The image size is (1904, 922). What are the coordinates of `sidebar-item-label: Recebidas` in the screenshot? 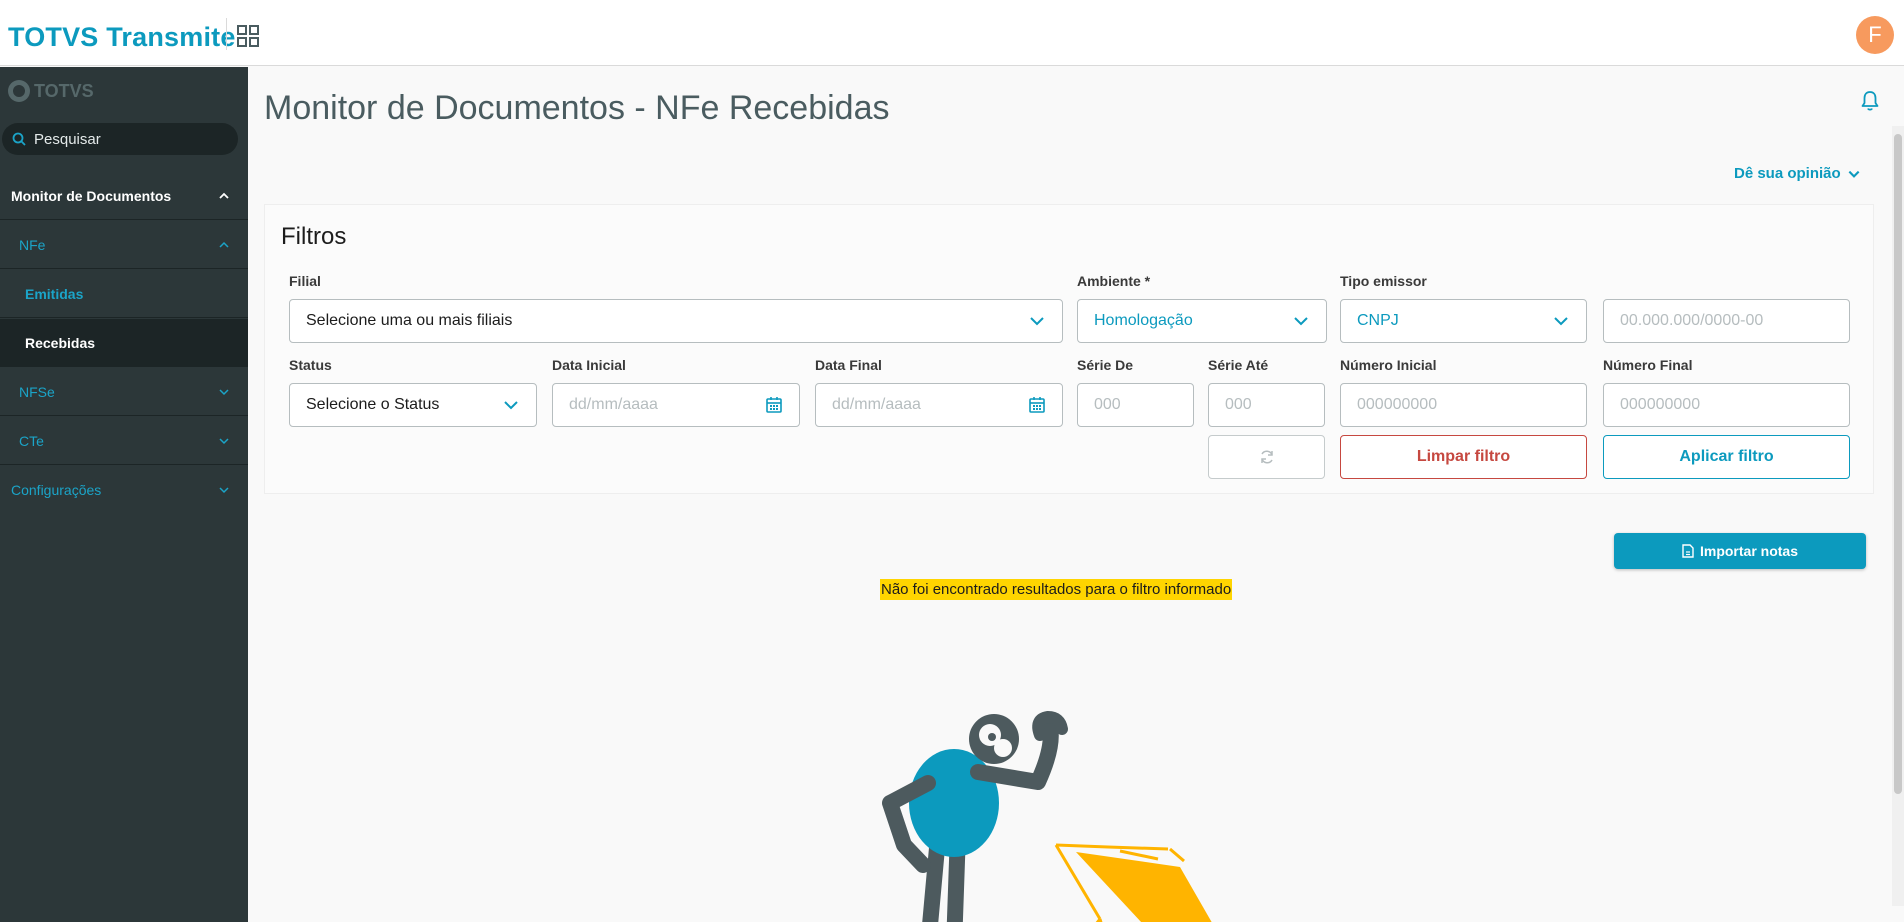 It's located at (60, 342).